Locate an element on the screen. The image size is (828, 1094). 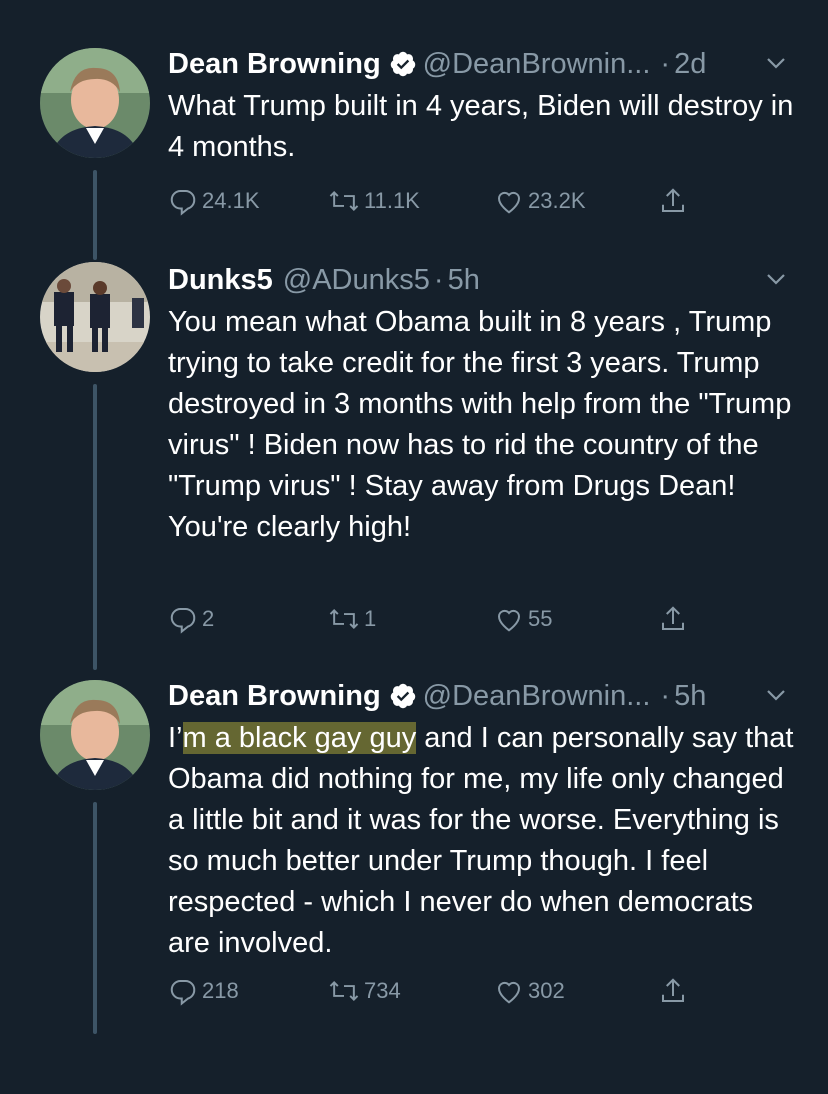
retweet-button: 734 is located at coordinates (364, 991).